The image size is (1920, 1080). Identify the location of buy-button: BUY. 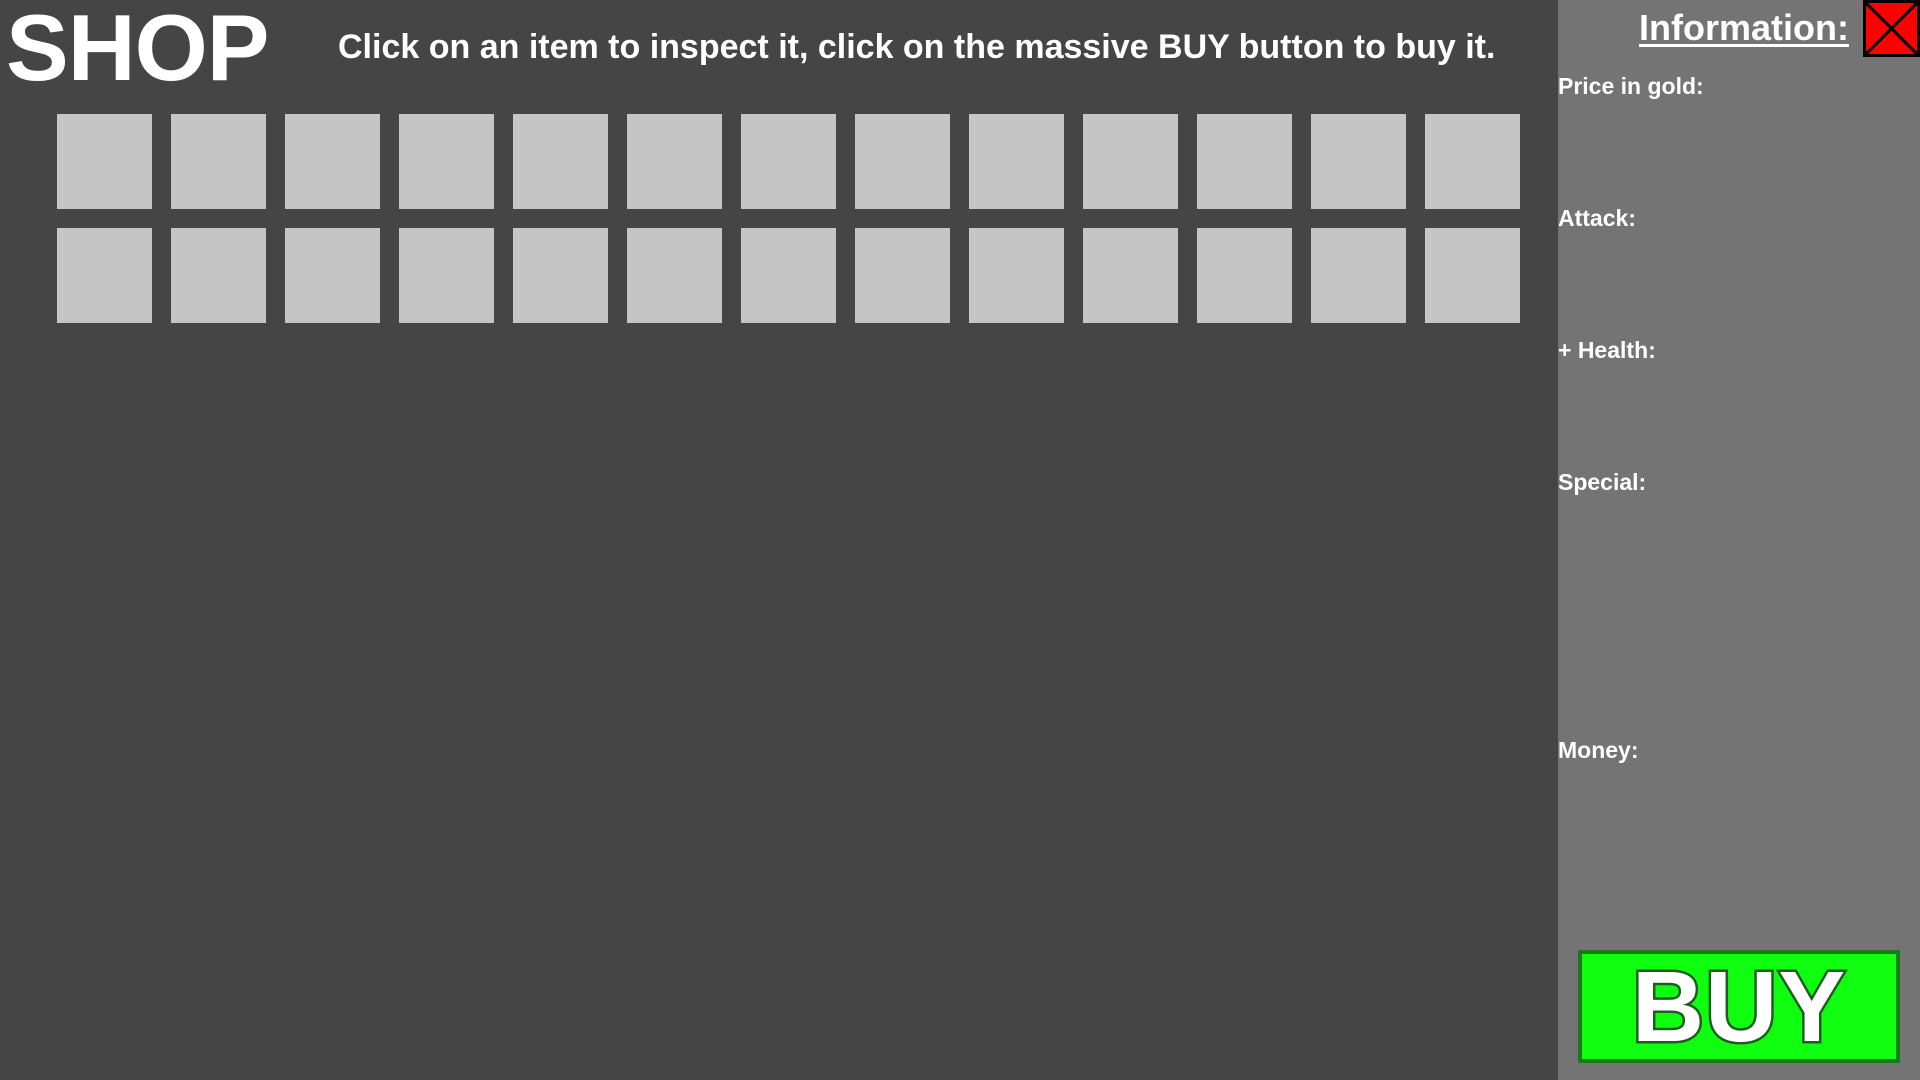
(1739, 1006).